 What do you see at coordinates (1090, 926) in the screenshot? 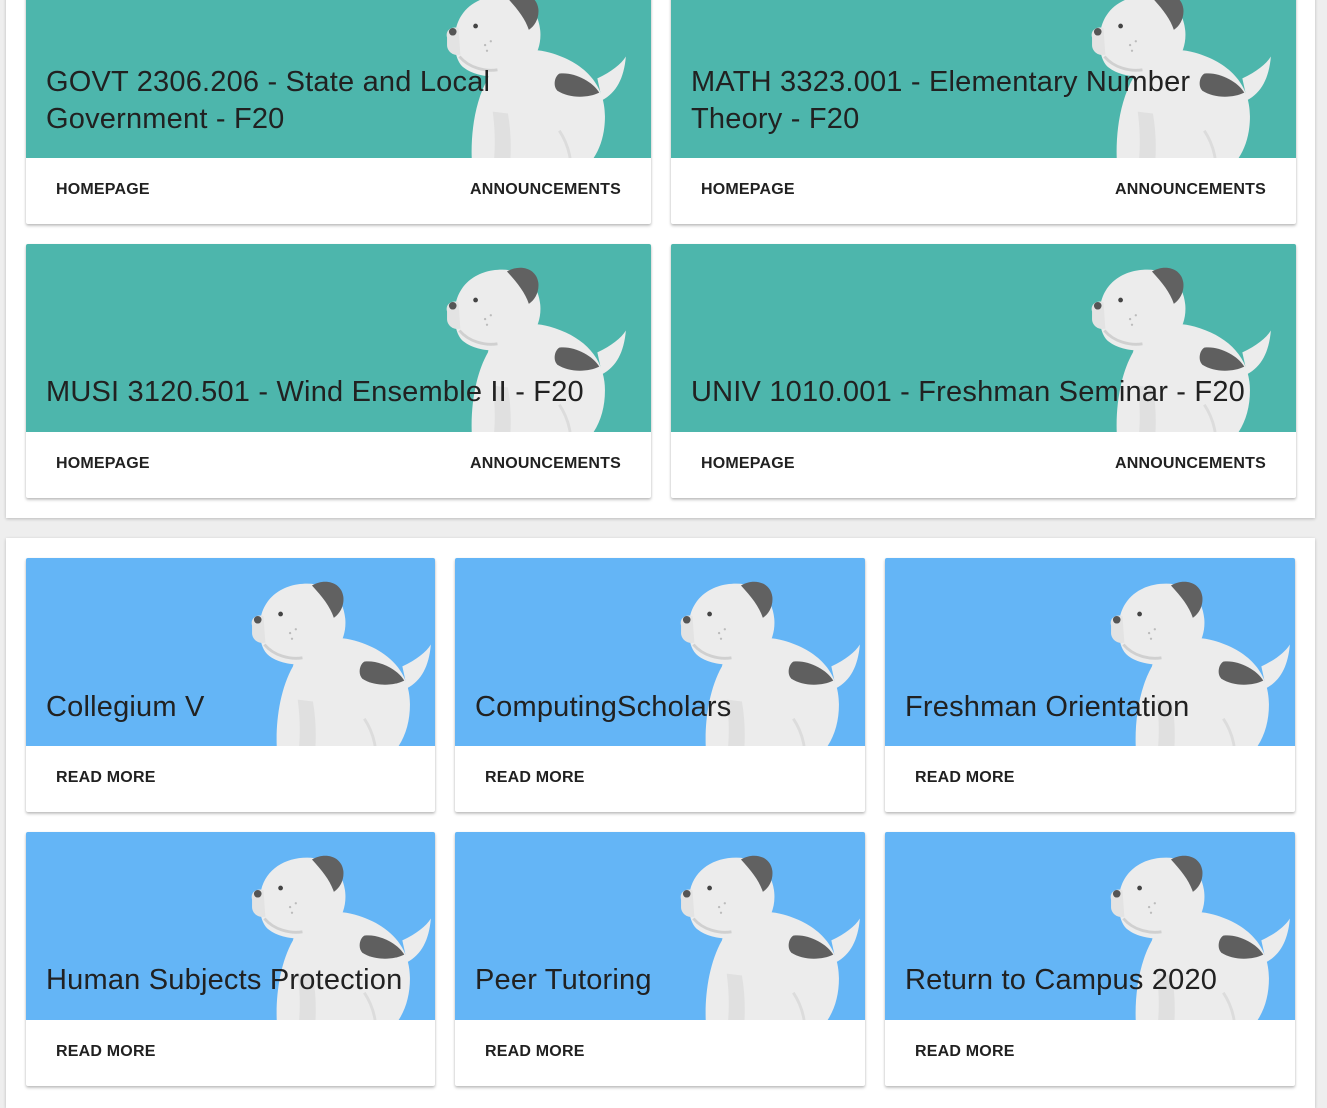
I see `organization-banner: Return to Campus 2020` at bounding box center [1090, 926].